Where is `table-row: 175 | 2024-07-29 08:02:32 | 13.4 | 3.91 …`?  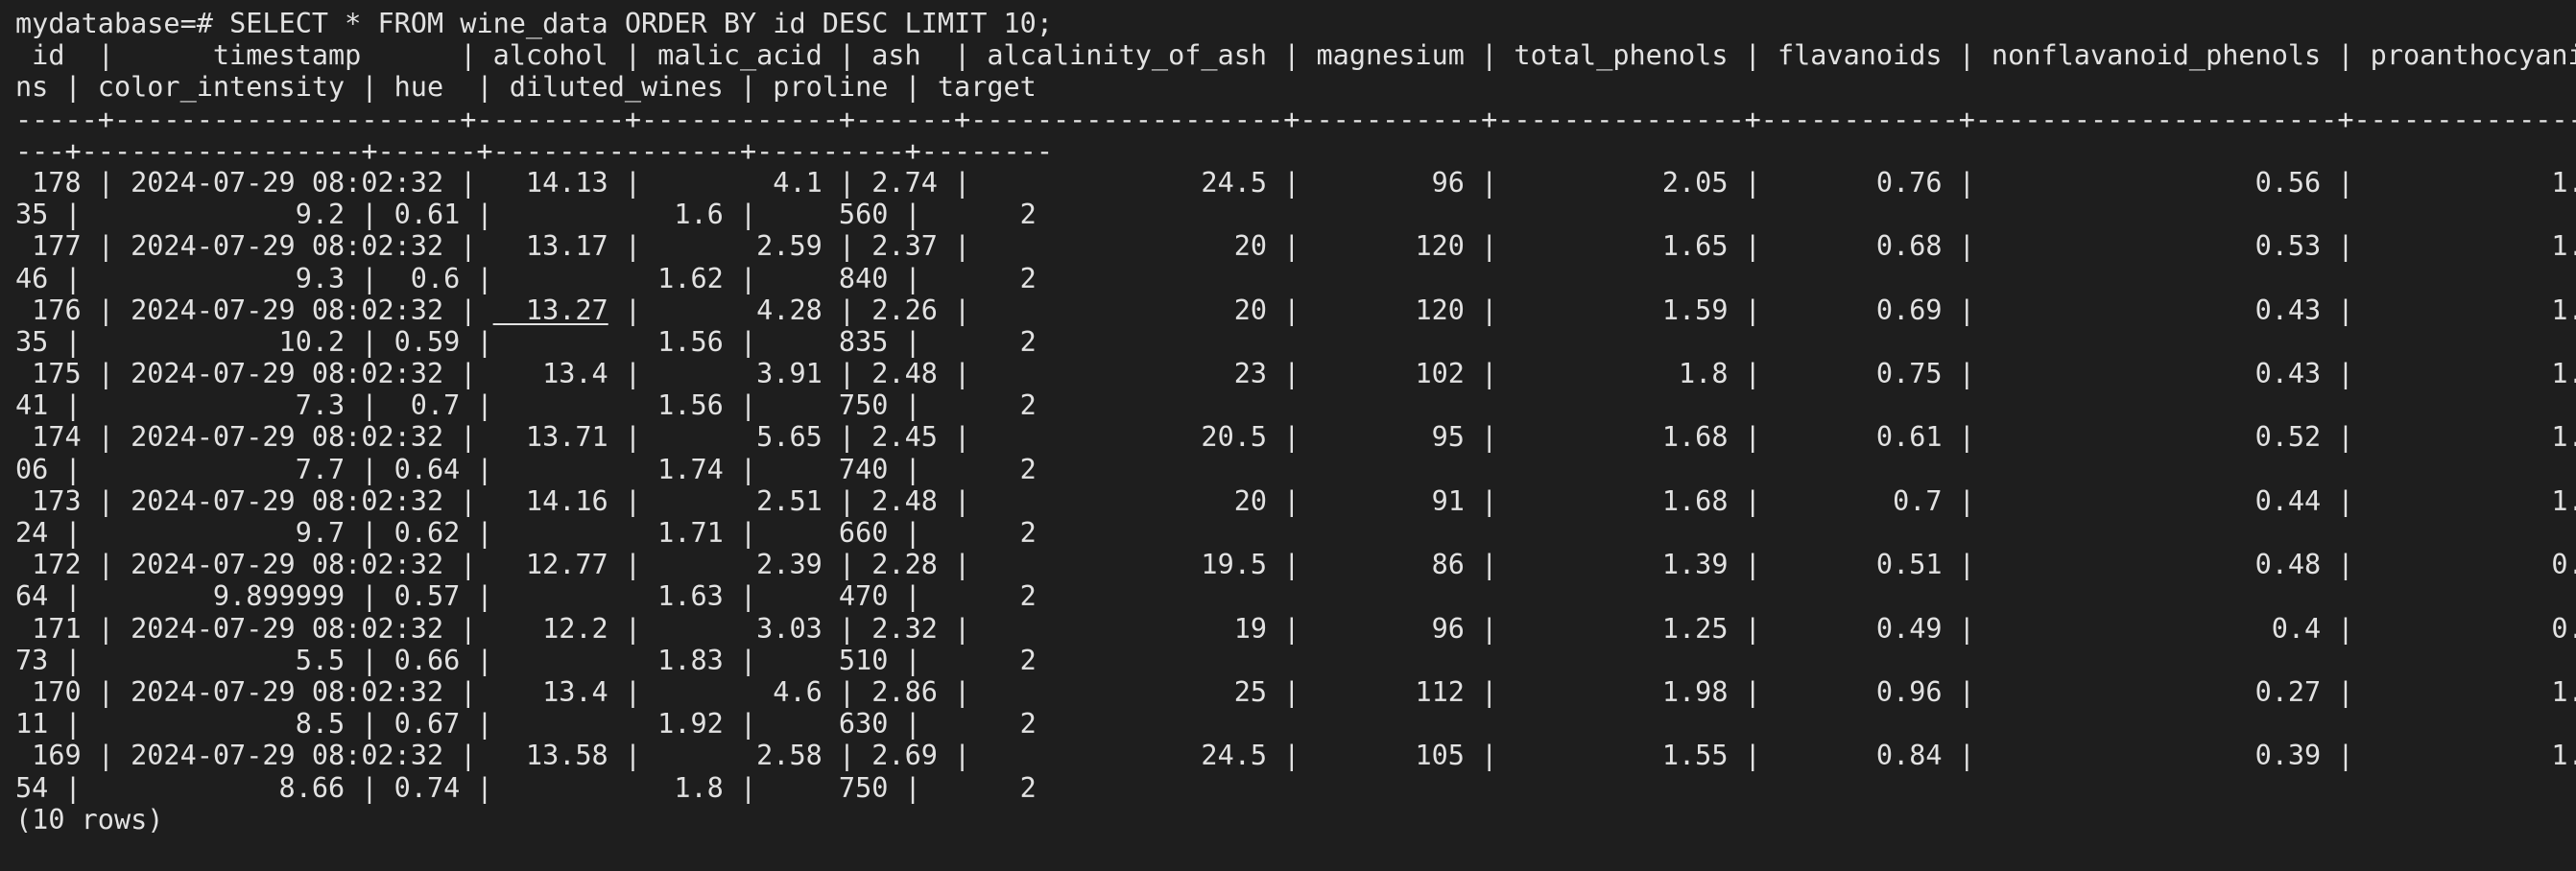
table-row: 175 | 2024-07-29 08:02:32 | 13.4 | 3.91 … is located at coordinates (1295, 373).